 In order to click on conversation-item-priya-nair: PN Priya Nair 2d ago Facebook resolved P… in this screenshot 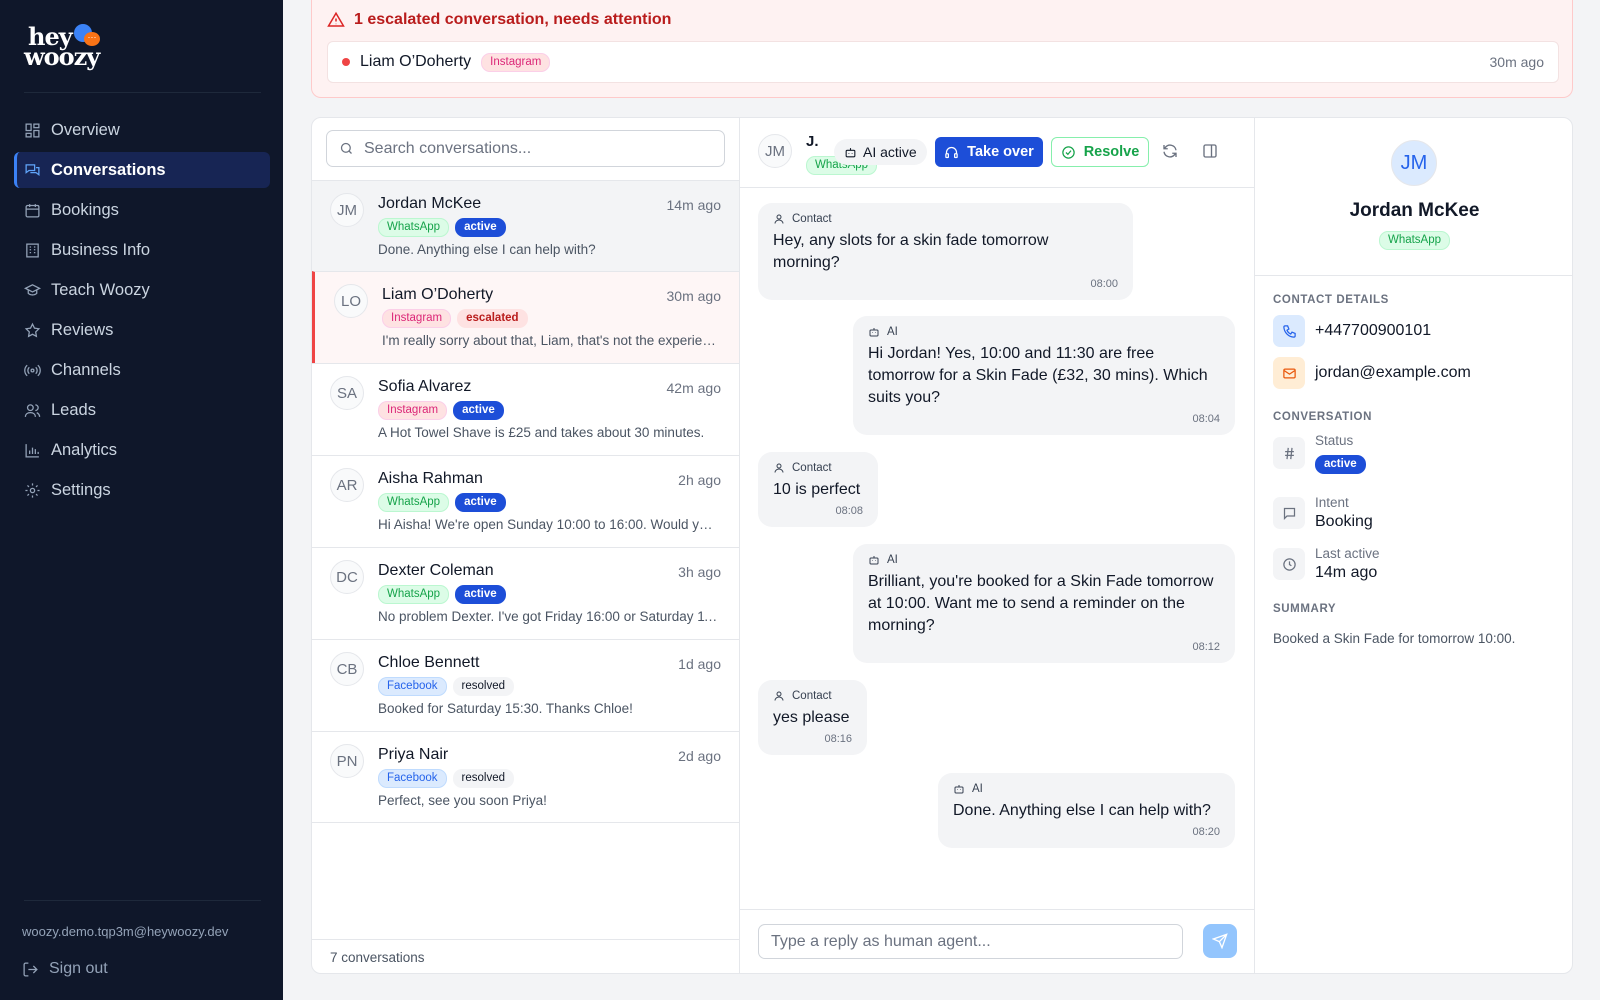, I will do `click(525, 777)`.